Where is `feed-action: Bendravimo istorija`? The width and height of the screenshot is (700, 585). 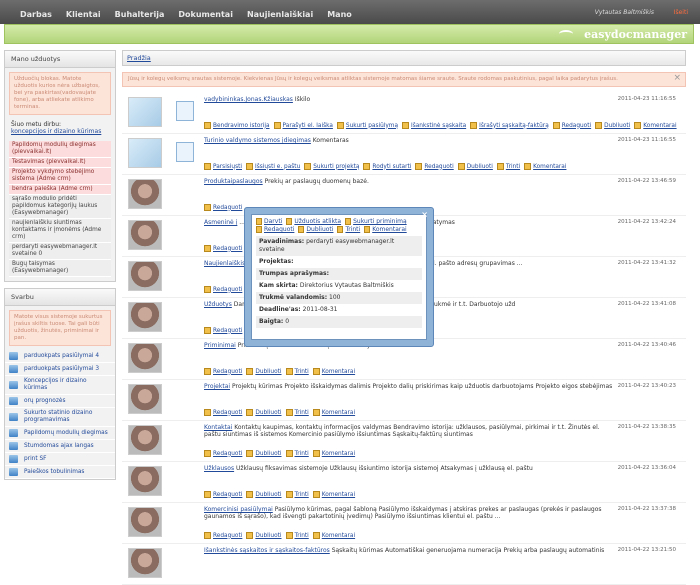
feed-action: Bendravimo istorija is located at coordinates (237, 125).